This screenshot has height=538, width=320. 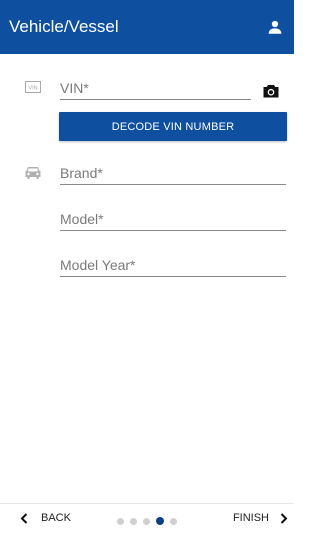 I want to click on app-bar: Vehicle/Vessel, so click(x=147, y=27).